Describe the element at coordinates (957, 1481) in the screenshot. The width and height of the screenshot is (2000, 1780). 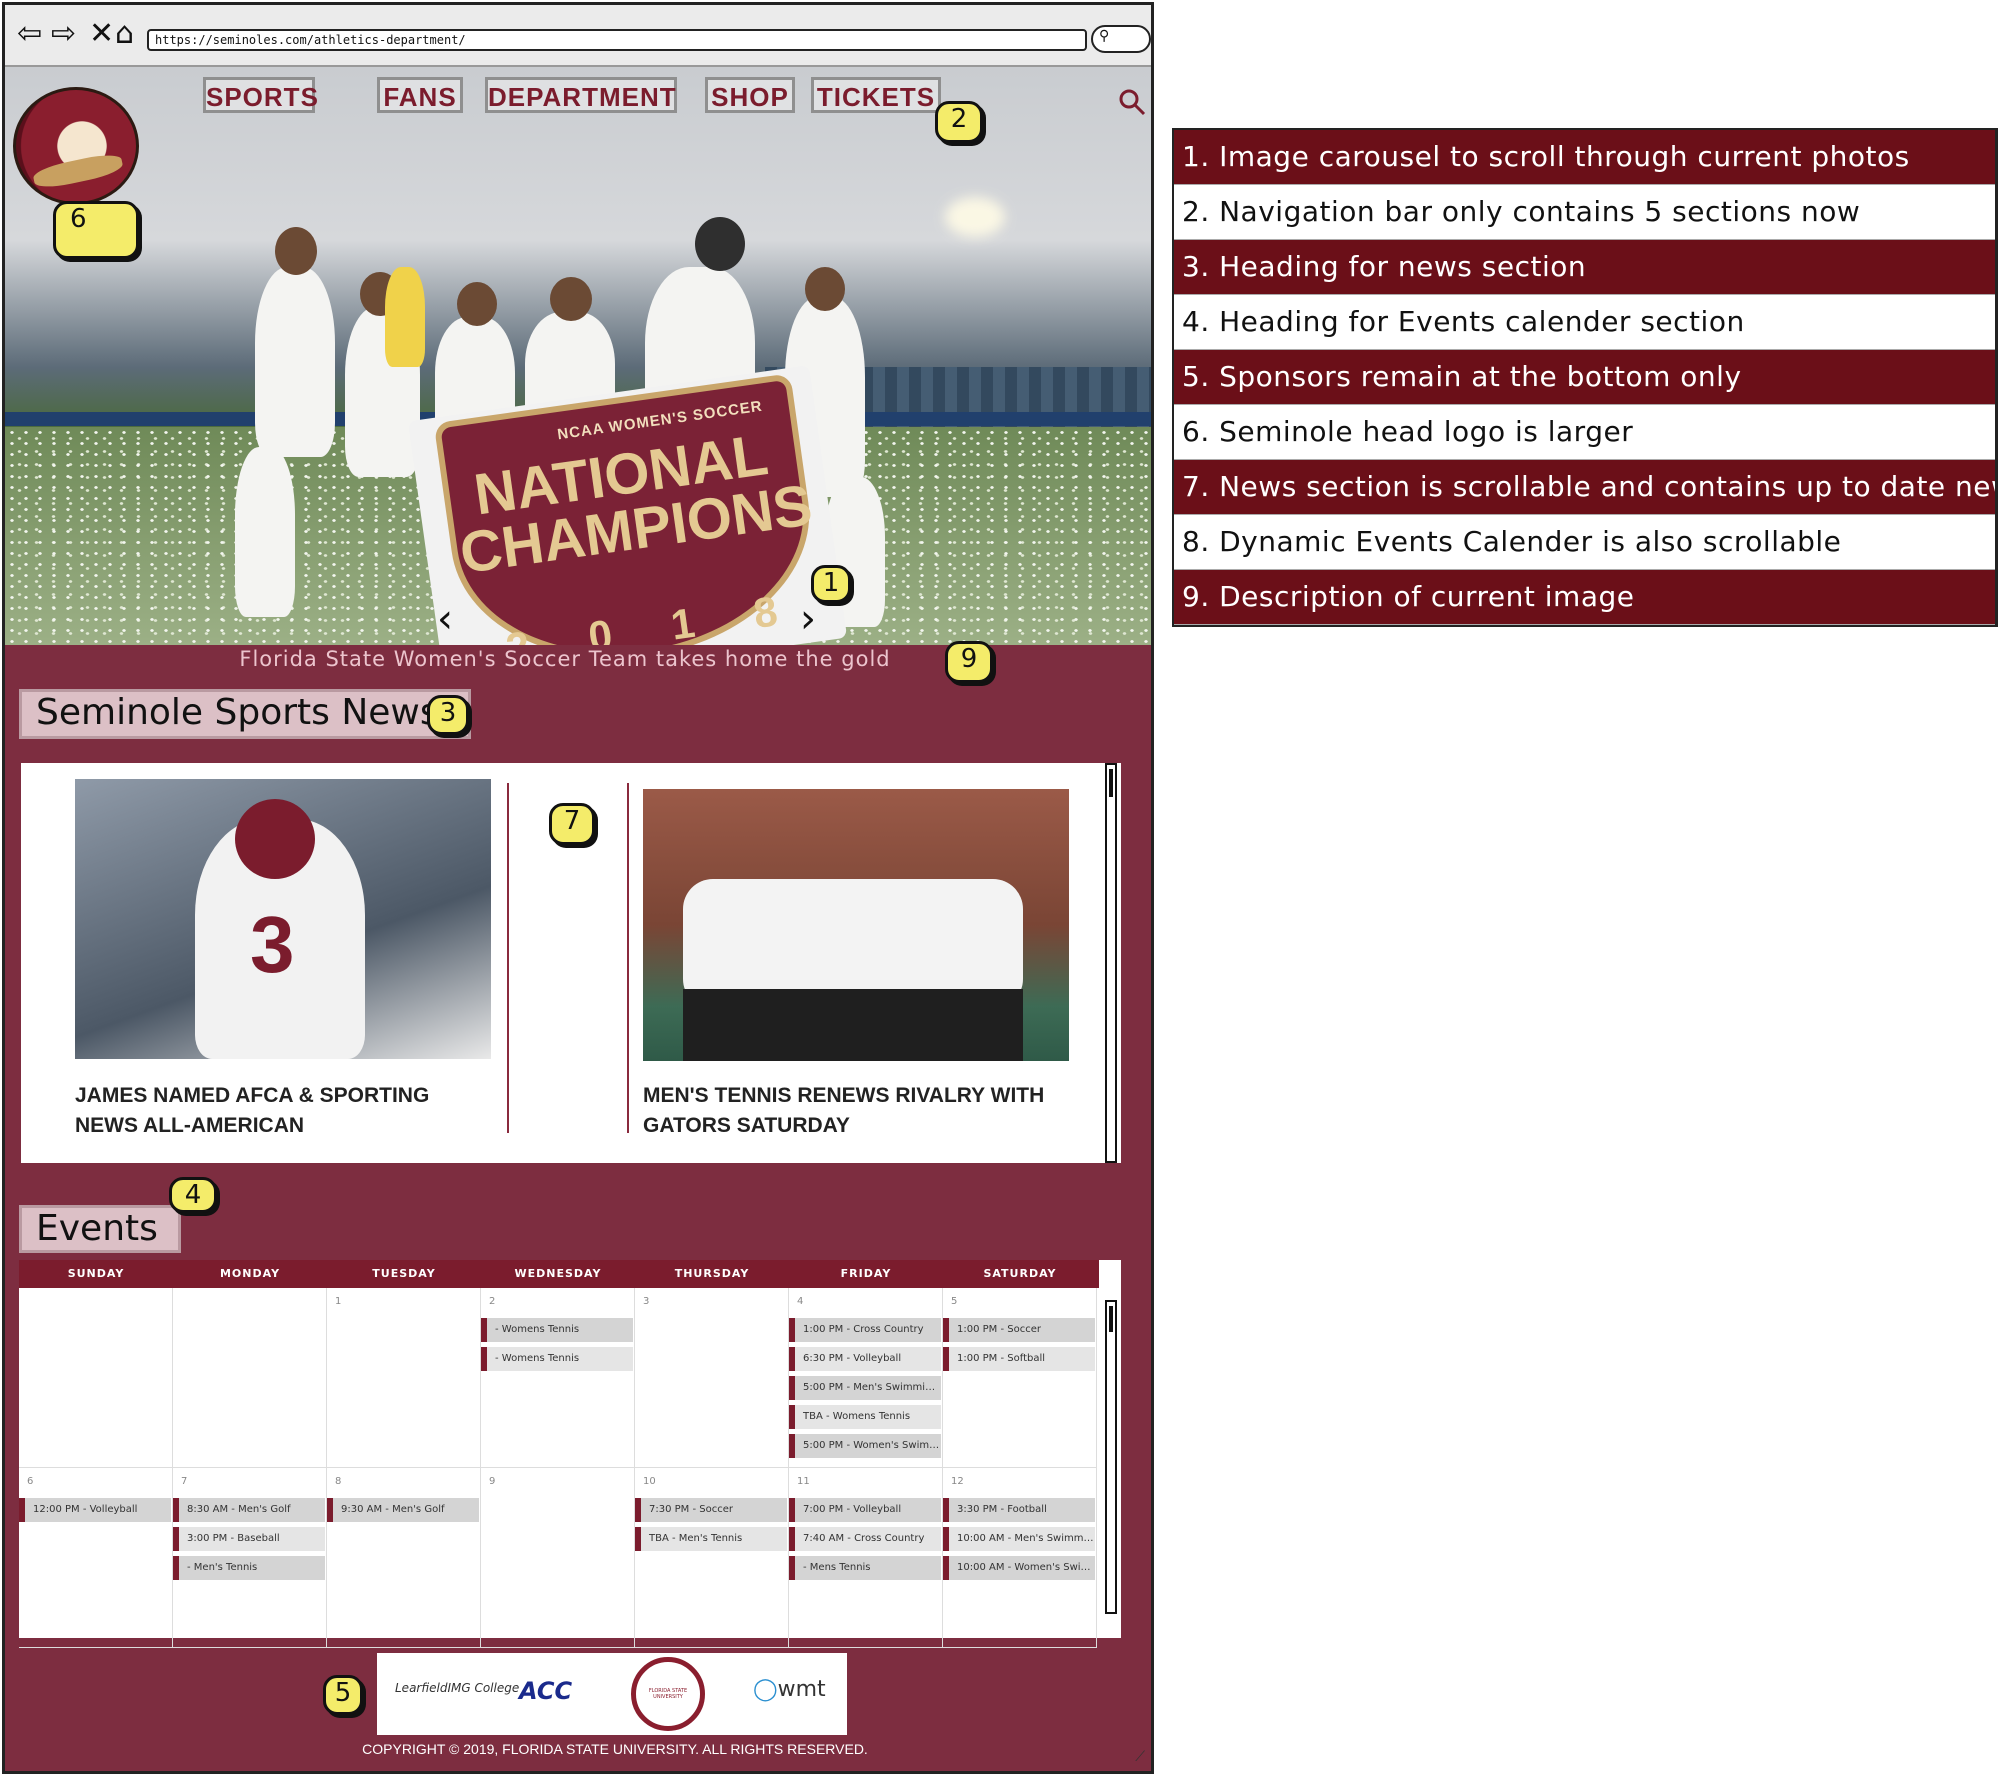
I see `day-number: 12` at that location.